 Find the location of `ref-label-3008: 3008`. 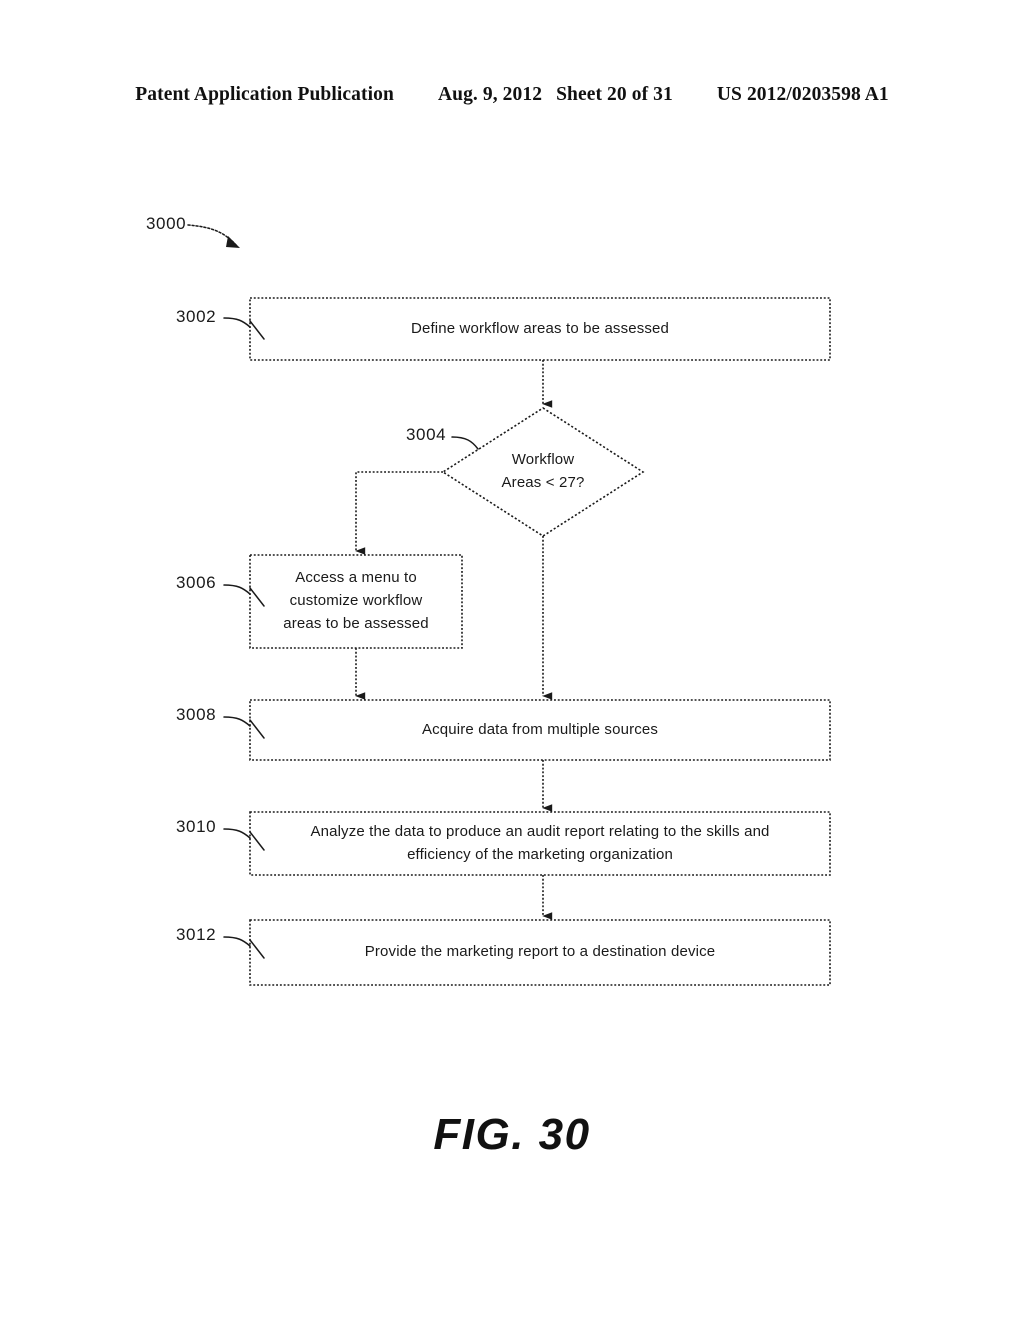

ref-label-3008: 3008 is located at coordinates (196, 714).